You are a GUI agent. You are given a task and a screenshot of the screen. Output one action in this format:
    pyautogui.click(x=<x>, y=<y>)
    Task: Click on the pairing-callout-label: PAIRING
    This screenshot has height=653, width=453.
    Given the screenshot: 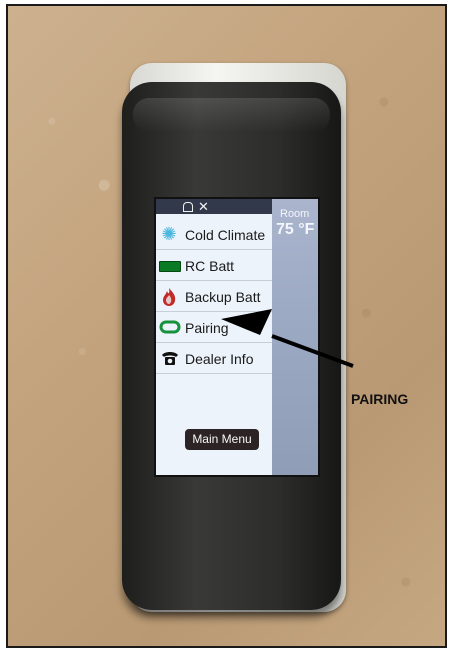 What is the action you would take?
    pyautogui.click(x=380, y=399)
    